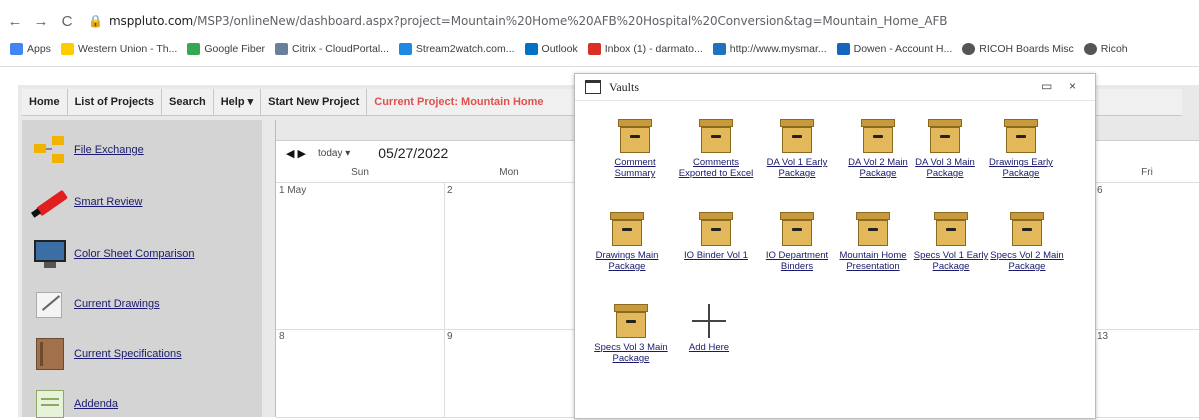 The width and height of the screenshot is (1199, 420). I want to click on sidebar-item-smart-review: Smart Review, so click(86, 202).